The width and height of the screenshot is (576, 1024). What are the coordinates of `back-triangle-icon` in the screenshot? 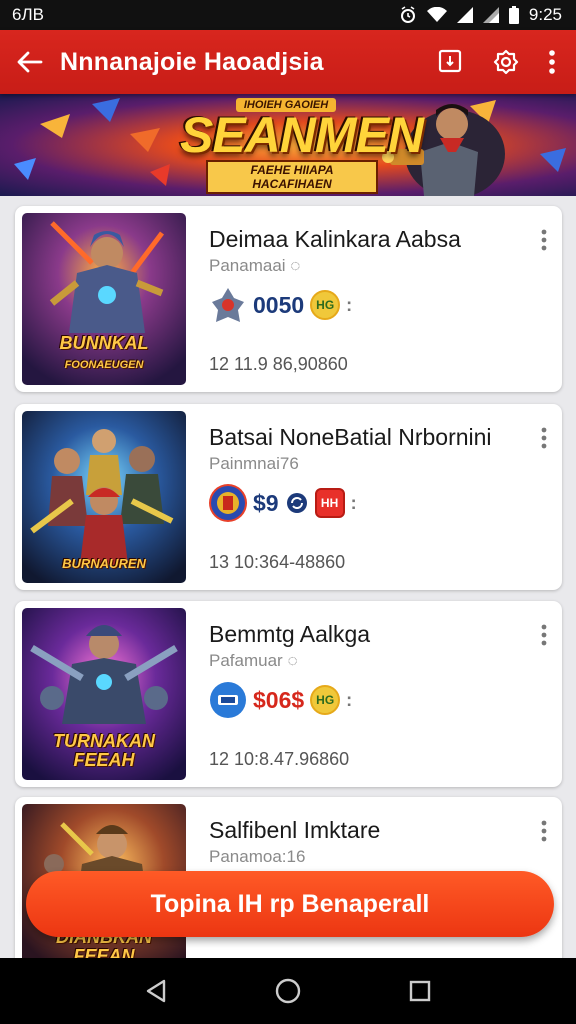 It's located at (156, 991).